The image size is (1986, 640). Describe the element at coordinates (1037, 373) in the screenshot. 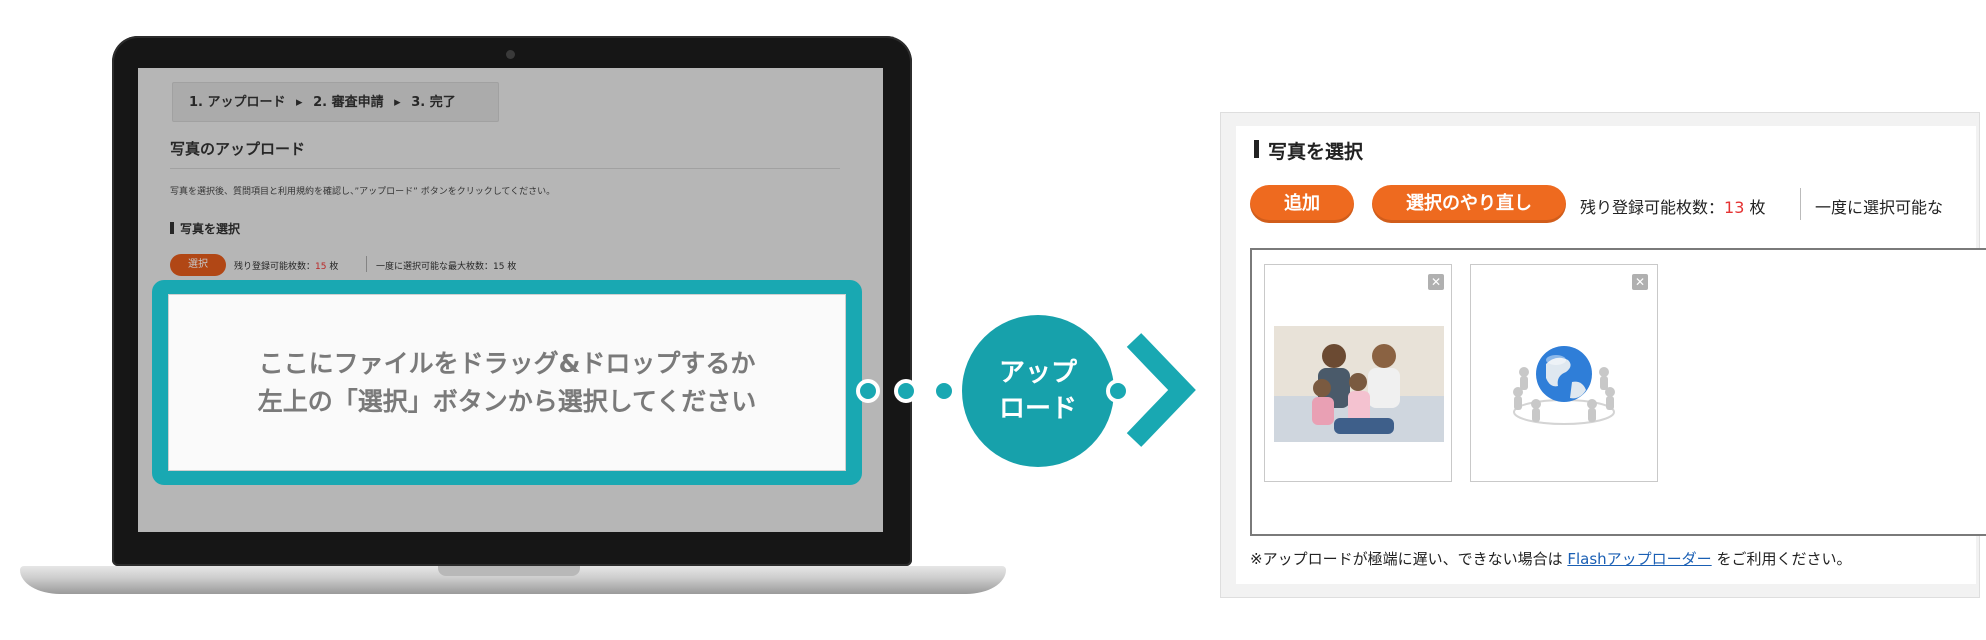

I see `upload-label-line1: アップ` at that location.